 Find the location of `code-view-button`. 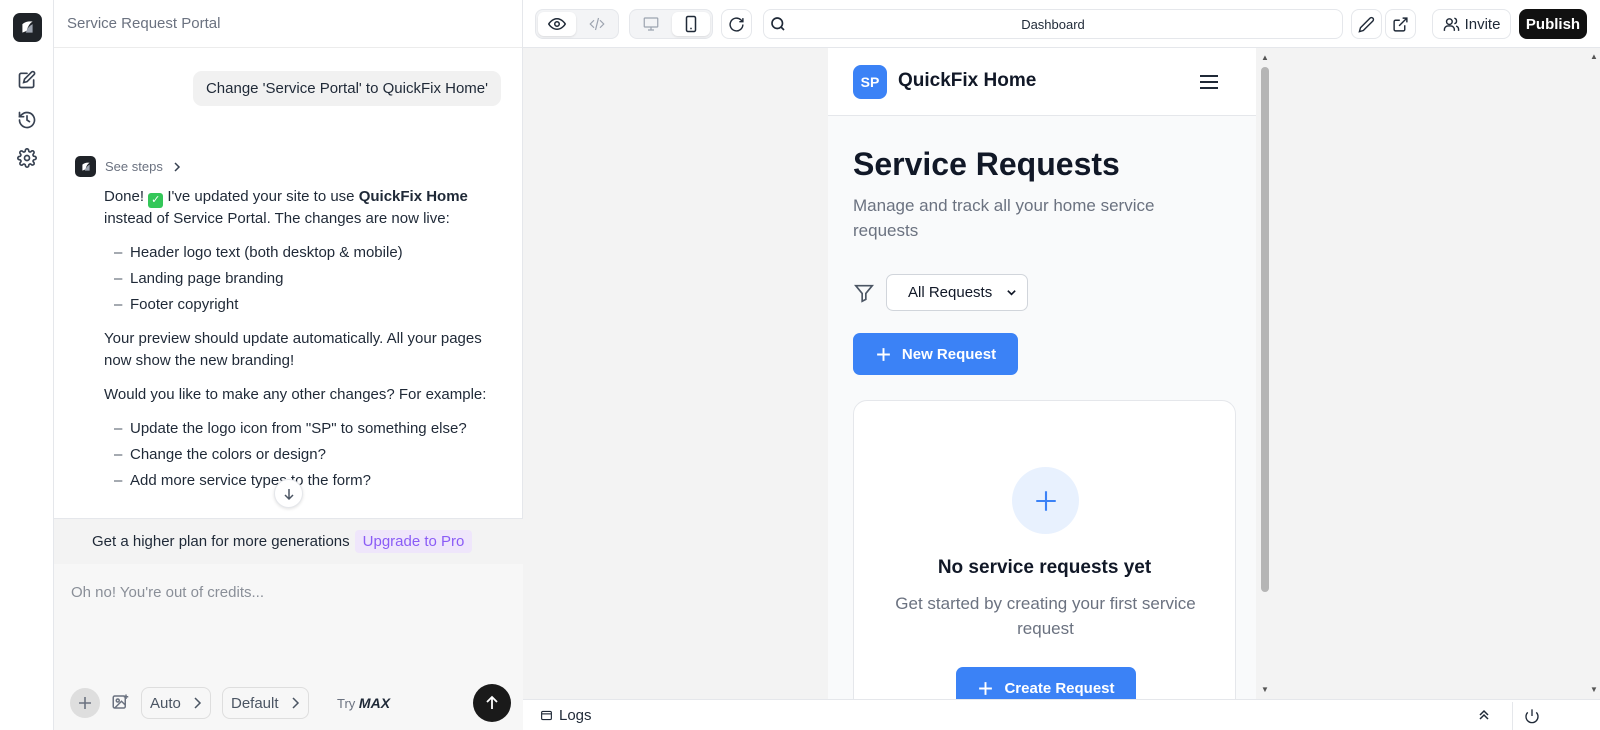

code-view-button is located at coordinates (597, 24).